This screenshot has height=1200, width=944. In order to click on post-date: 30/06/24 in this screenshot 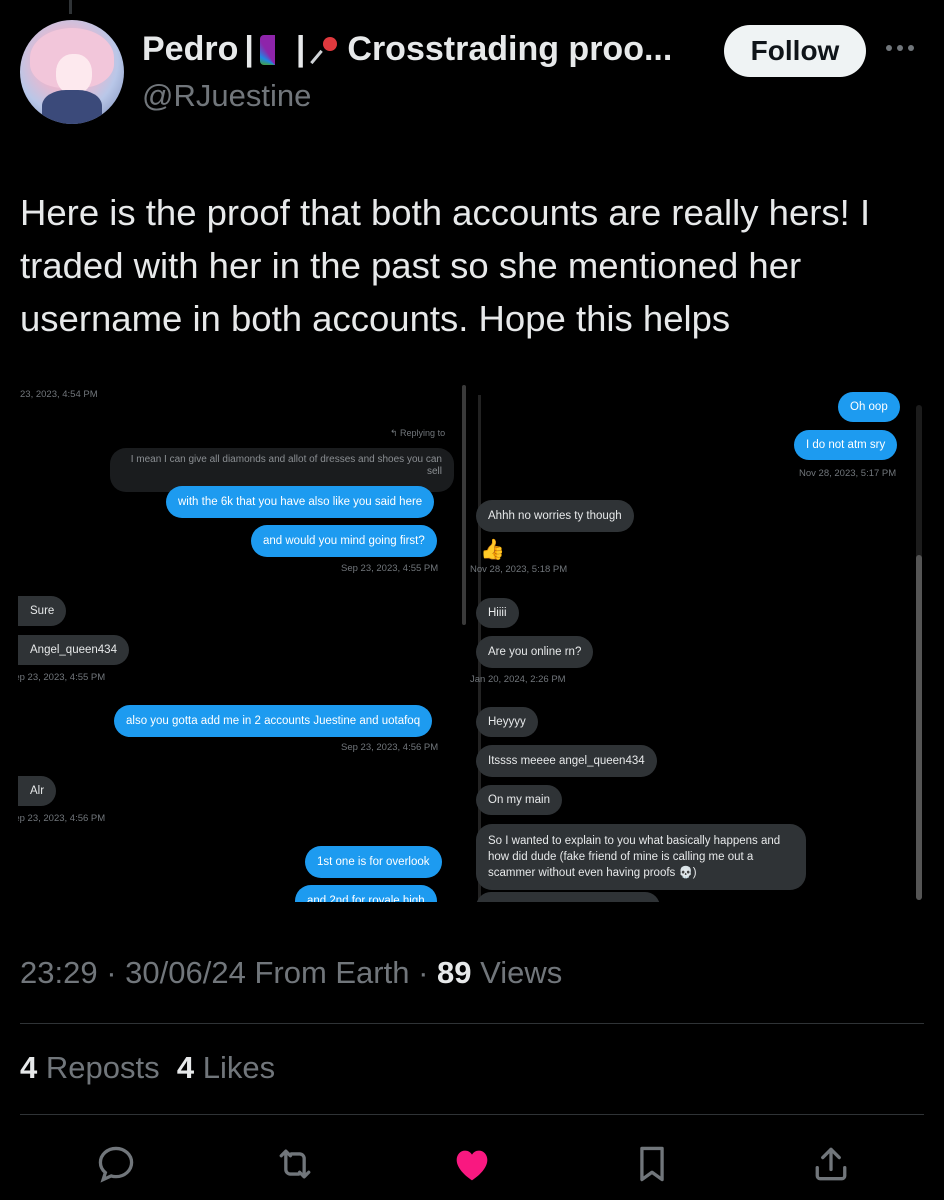, I will do `click(185, 972)`.